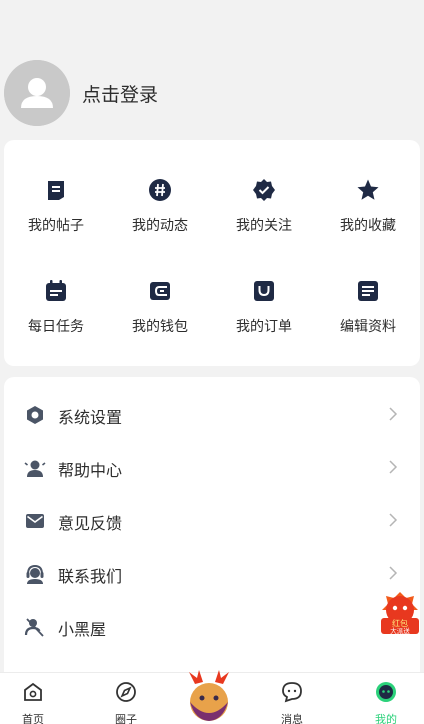  What do you see at coordinates (292, 718) in the screenshot?
I see `tab-label: 消息` at bounding box center [292, 718].